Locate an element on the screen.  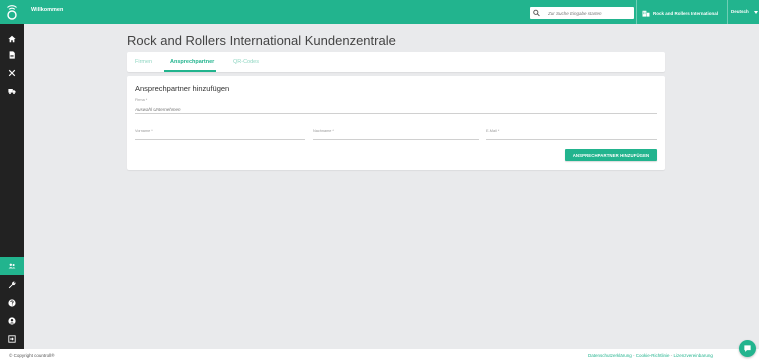
chat-button is located at coordinates (747, 348).